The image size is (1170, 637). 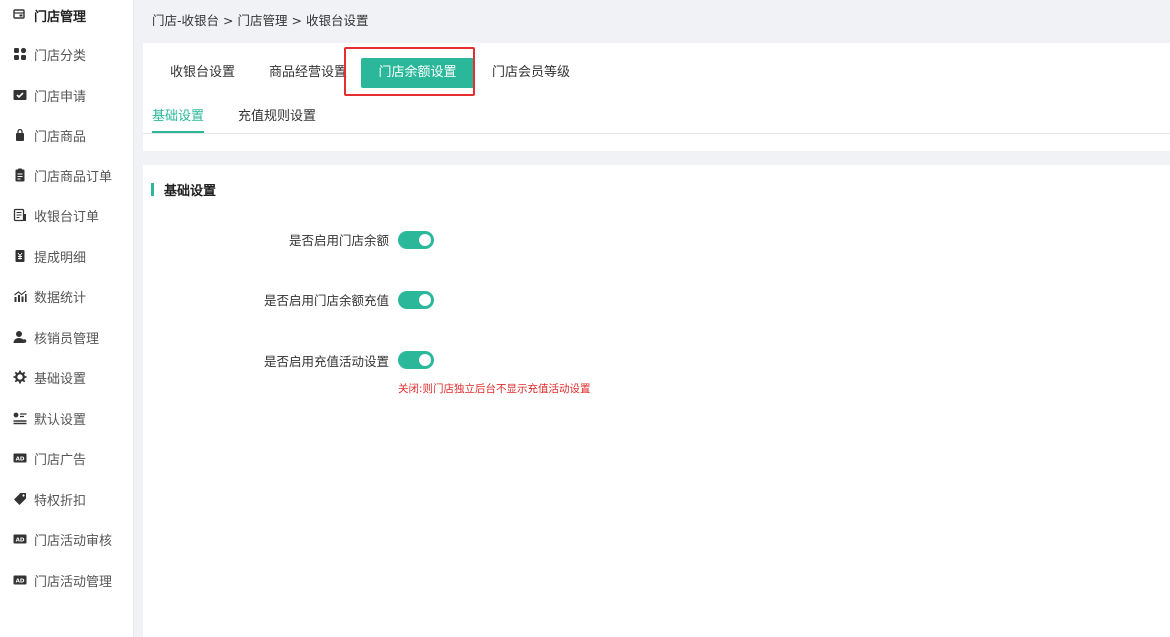 I want to click on sidebar-item-label: 门店分类, so click(x=60, y=56).